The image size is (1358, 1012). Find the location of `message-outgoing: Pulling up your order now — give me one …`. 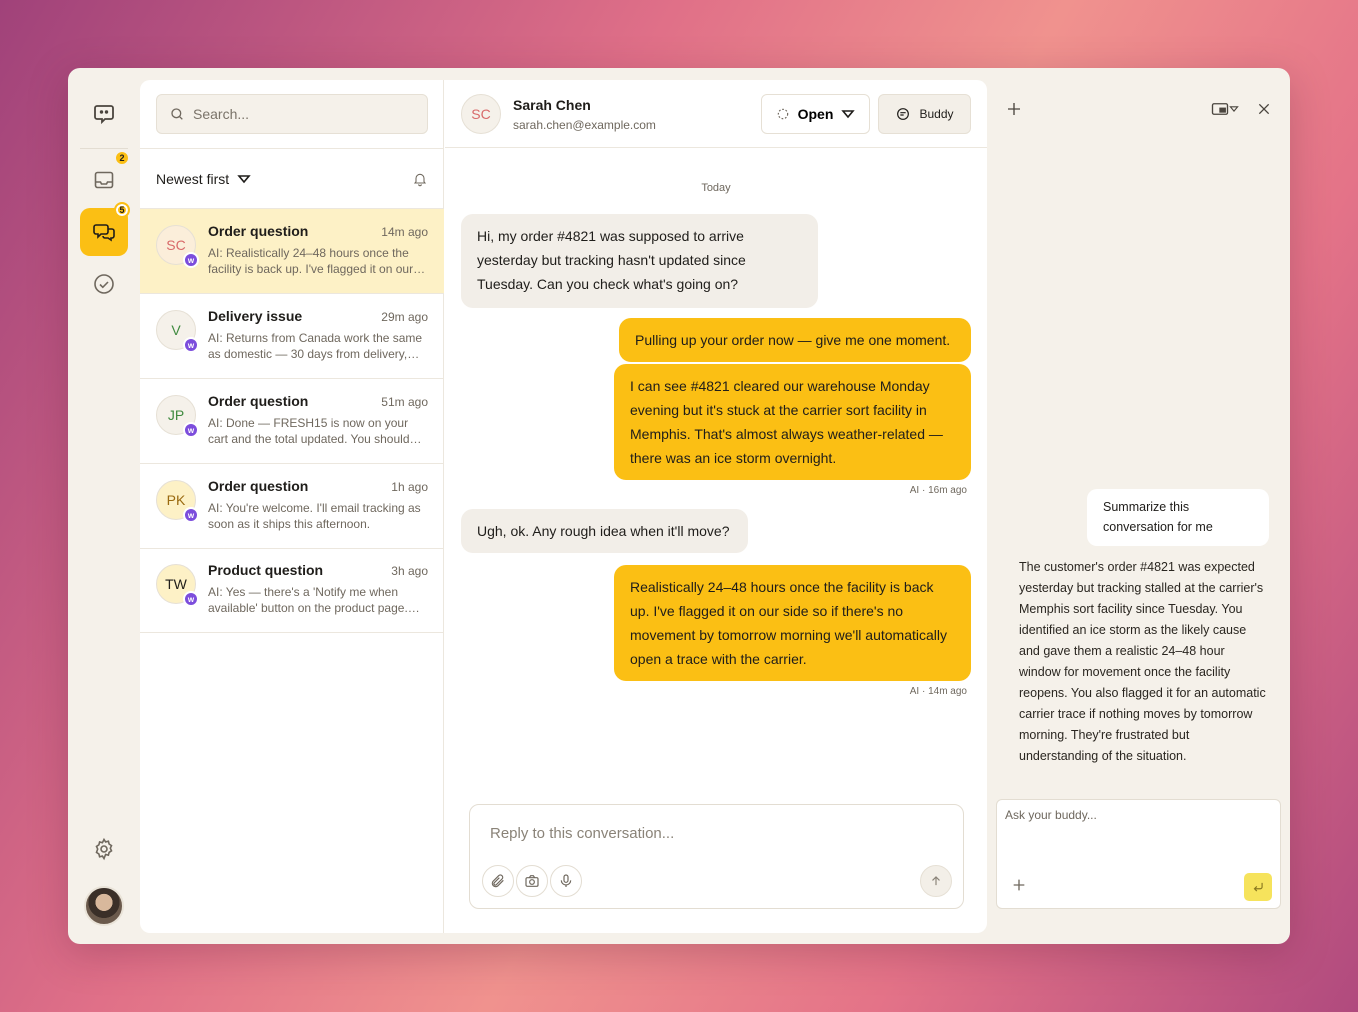

message-outgoing: Pulling up your order now — give me one … is located at coordinates (795, 340).